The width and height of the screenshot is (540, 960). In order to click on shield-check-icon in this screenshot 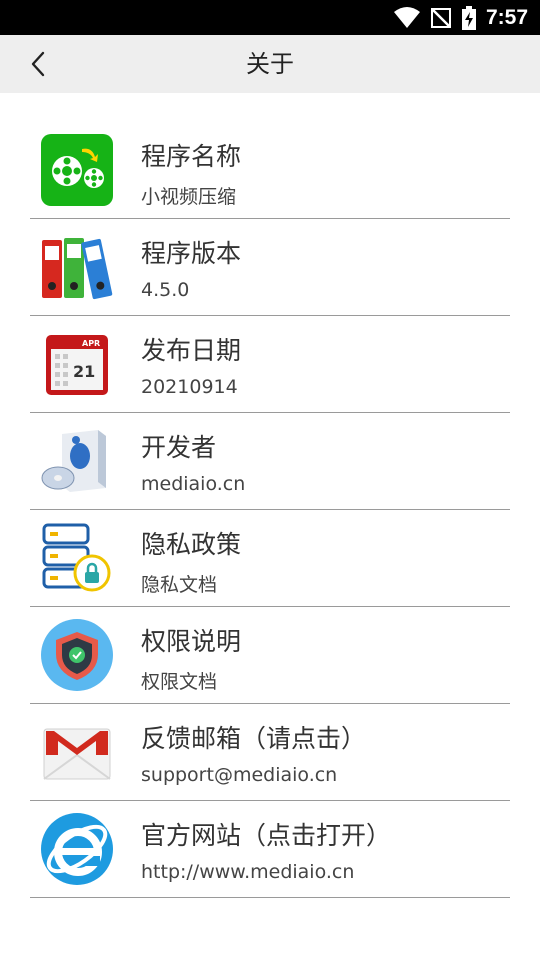, I will do `click(77, 655)`.